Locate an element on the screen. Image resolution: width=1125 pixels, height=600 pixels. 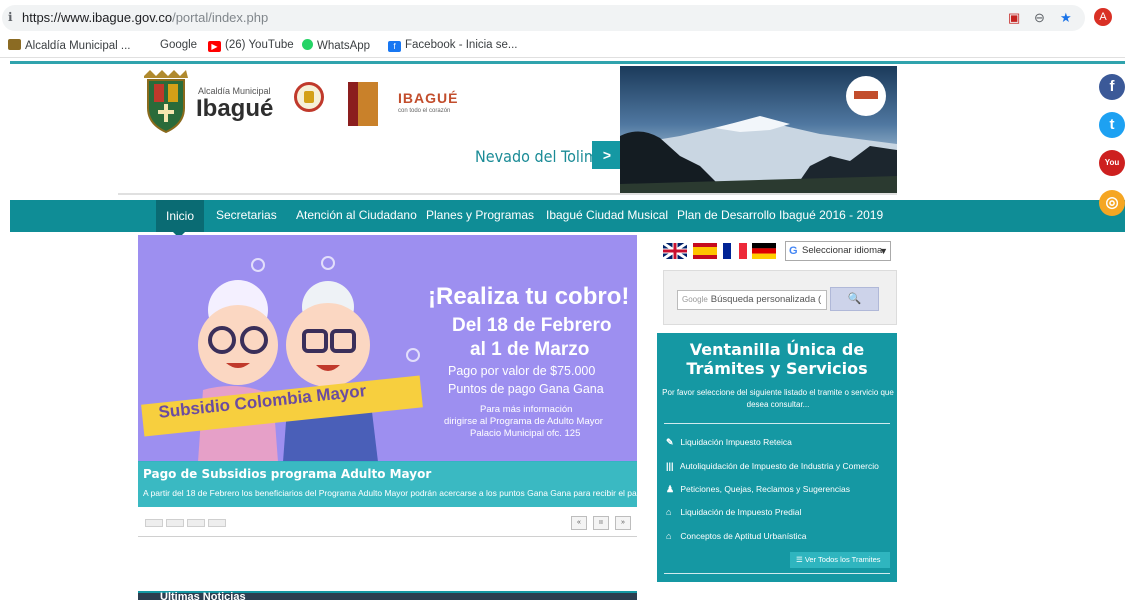
search-icon: 🔍 is located at coordinates (854, 299).